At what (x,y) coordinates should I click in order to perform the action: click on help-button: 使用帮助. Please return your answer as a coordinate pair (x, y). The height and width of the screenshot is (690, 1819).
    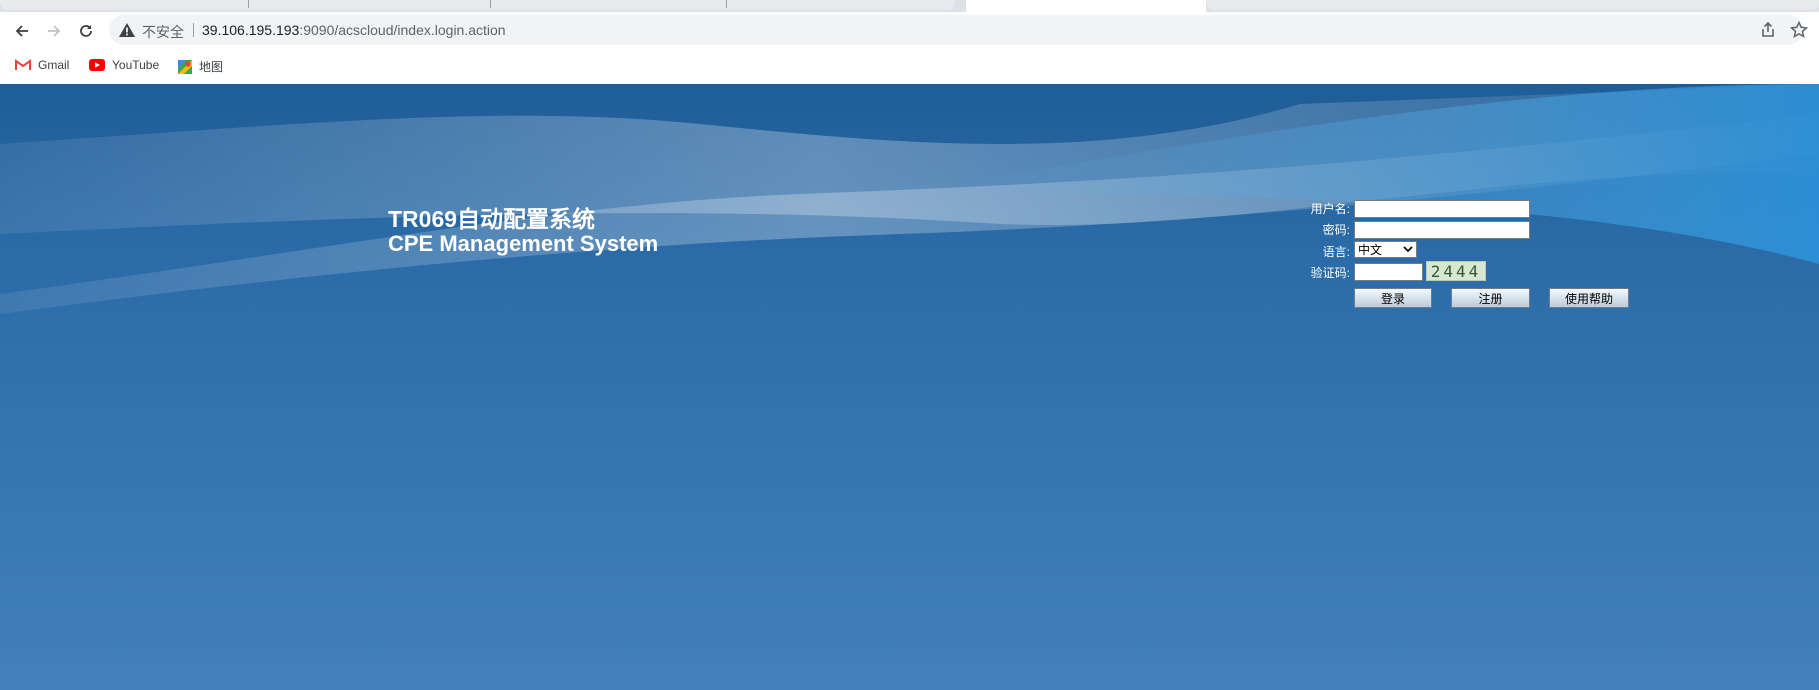
    Looking at the image, I should click on (1589, 298).